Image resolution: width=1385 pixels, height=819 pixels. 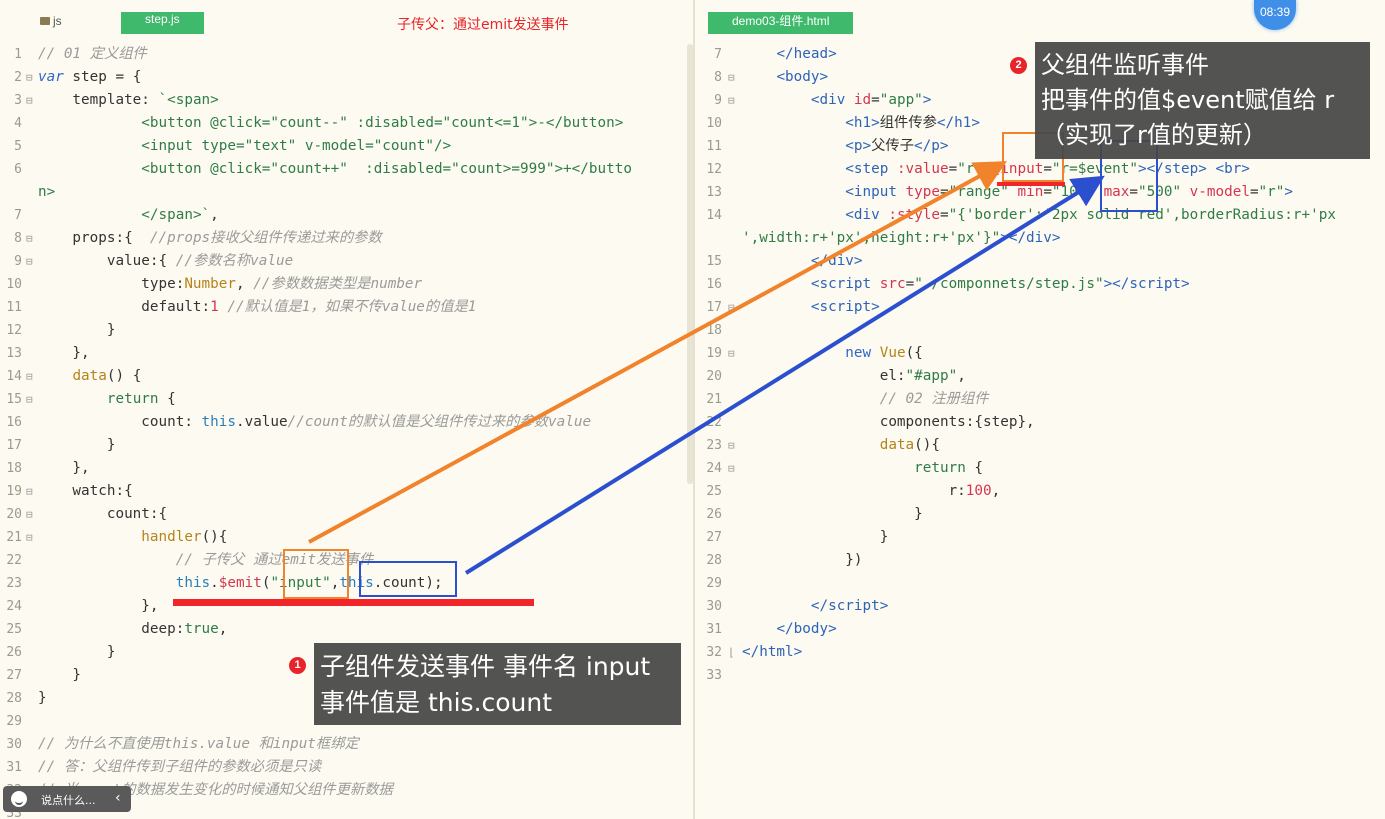 What do you see at coordinates (802, 77) in the screenshot?
I see `code-text: <body>` at bounding box center [802, 77].